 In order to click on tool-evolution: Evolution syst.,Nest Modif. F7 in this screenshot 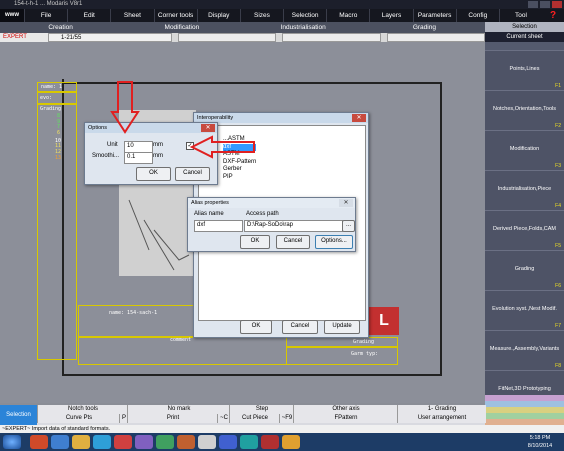, I will do `click(524, 310)`.